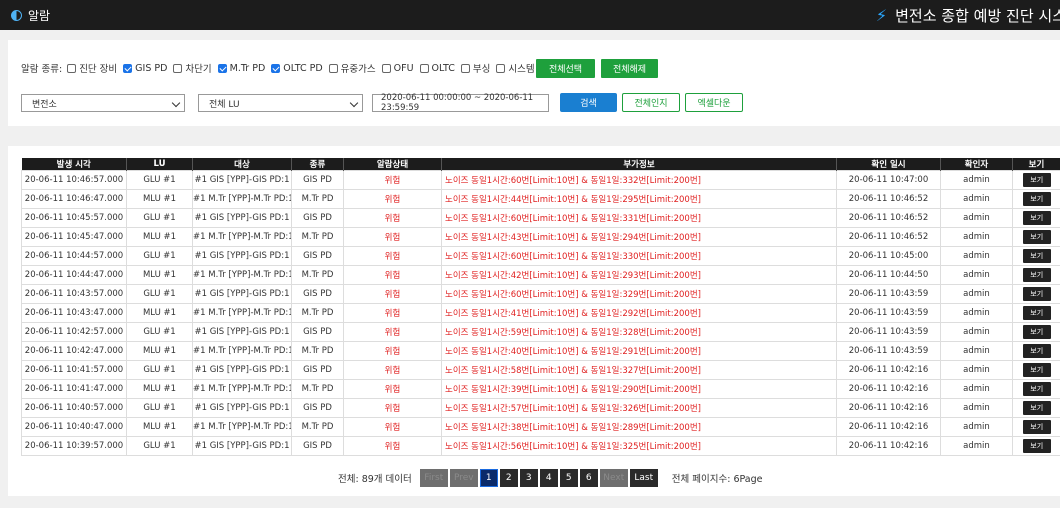  I want to click on alarm-type-checkbox: GIS PD, so click(145, 68).